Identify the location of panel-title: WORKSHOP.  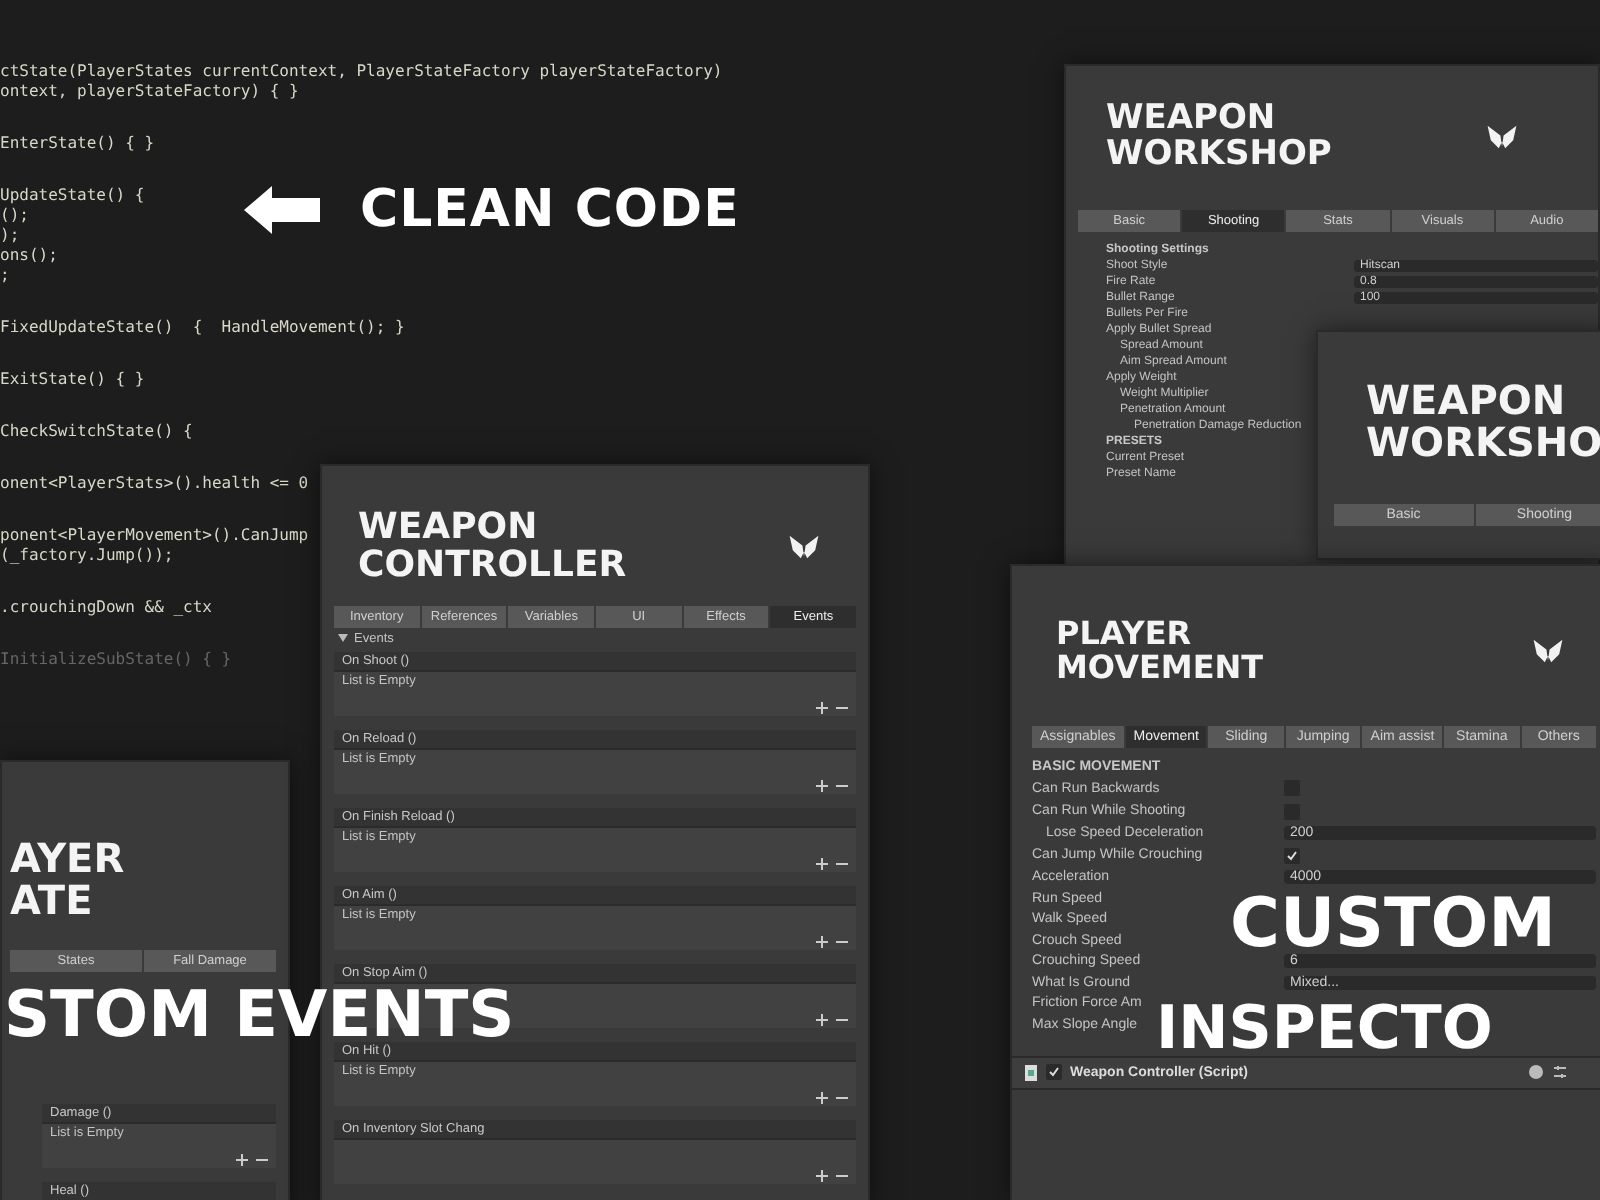
(1219, 155).